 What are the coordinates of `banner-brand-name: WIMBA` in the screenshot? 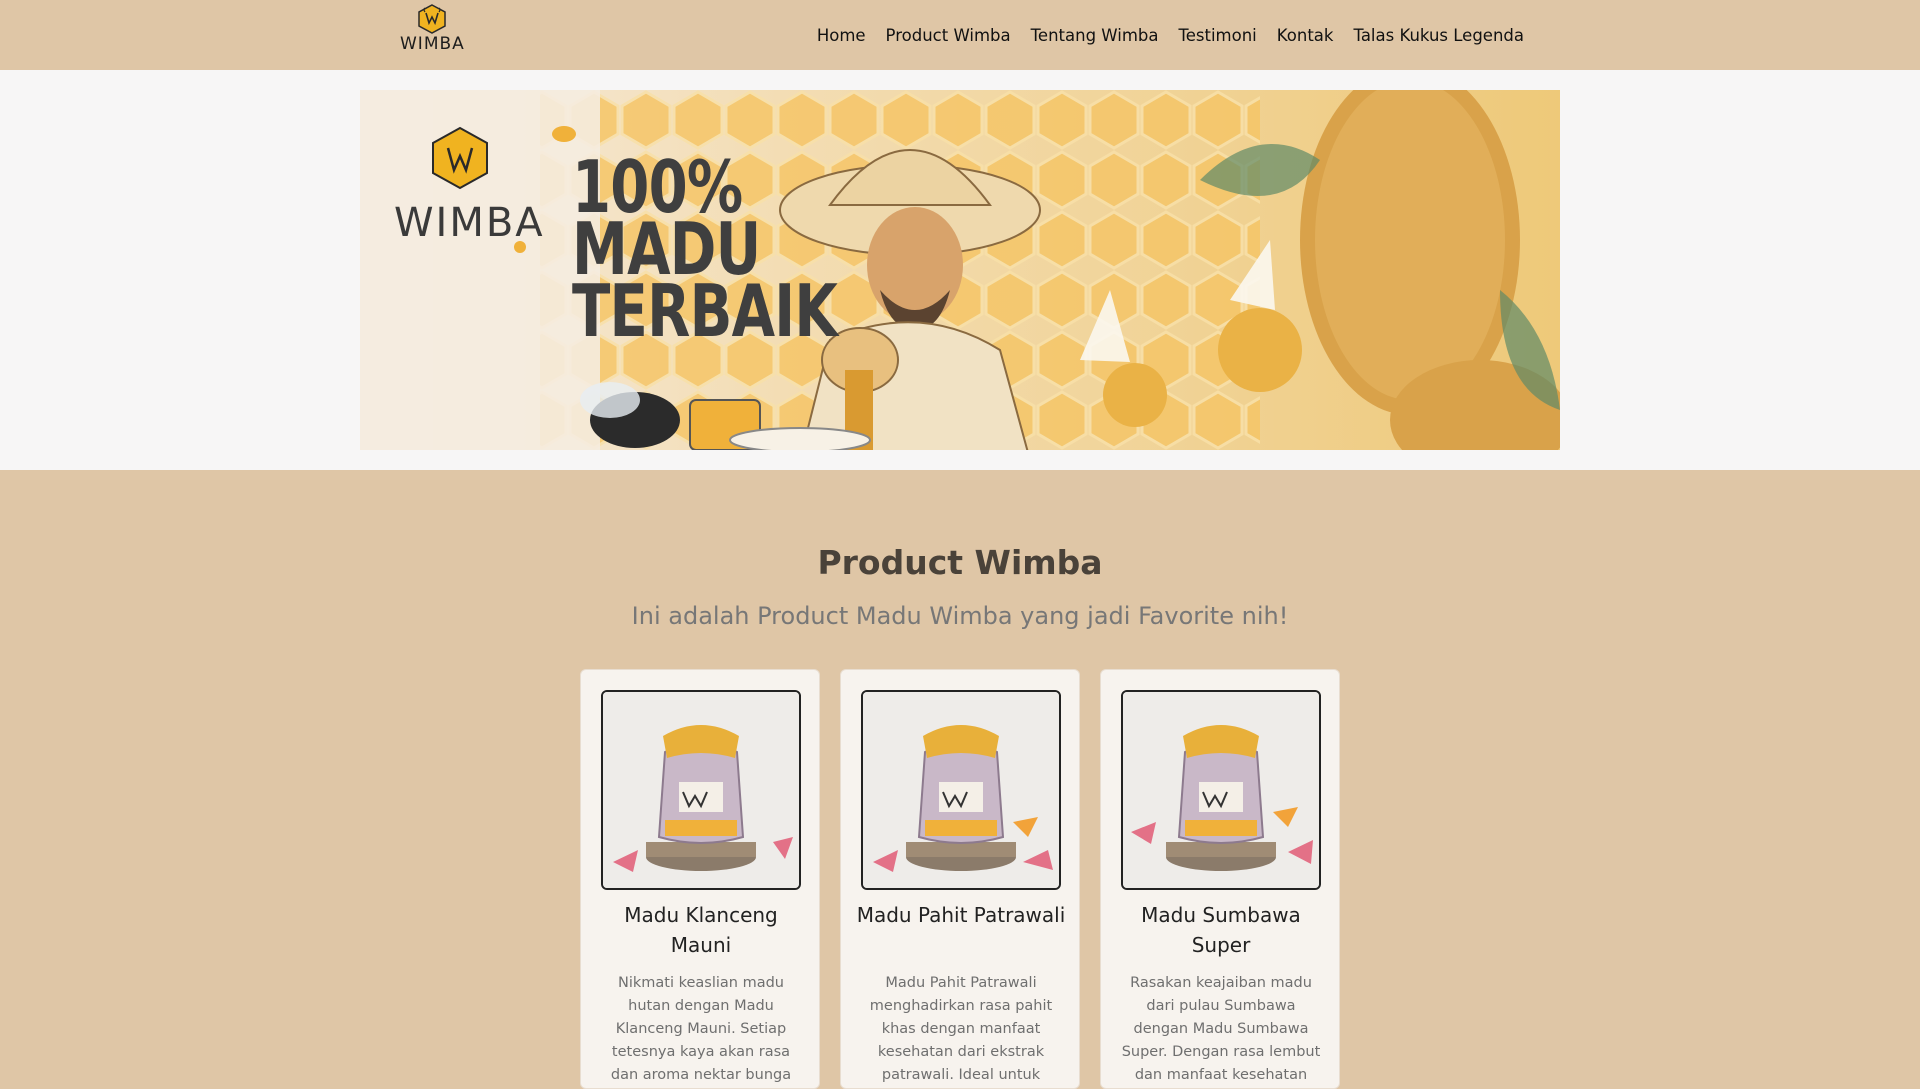 It's located at (469, 223).